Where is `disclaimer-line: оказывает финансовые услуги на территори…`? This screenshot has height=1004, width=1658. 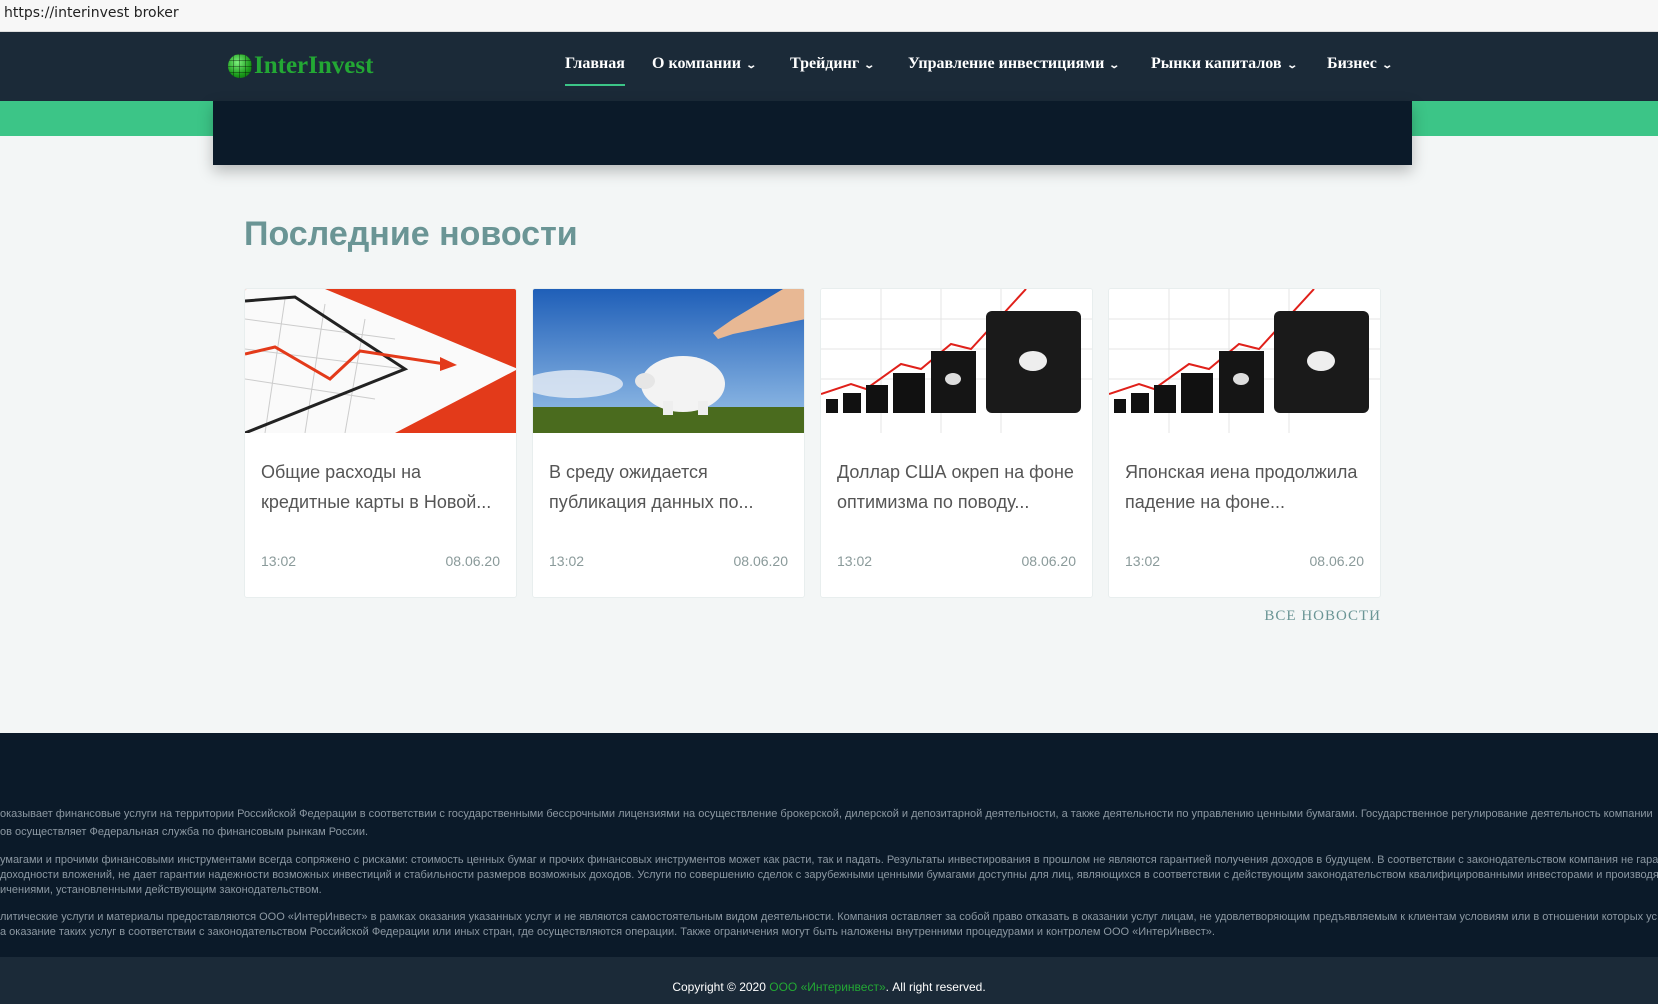 disclaimer-line: оказывает финансовые услуги на территори… is located at coordinates (826, 814).